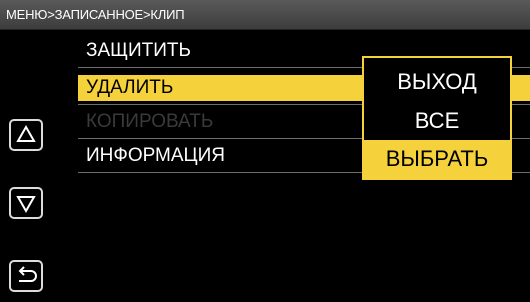 The height and width of the screenshot is (302, 530). I want to click on back-button, so click(26, 276).